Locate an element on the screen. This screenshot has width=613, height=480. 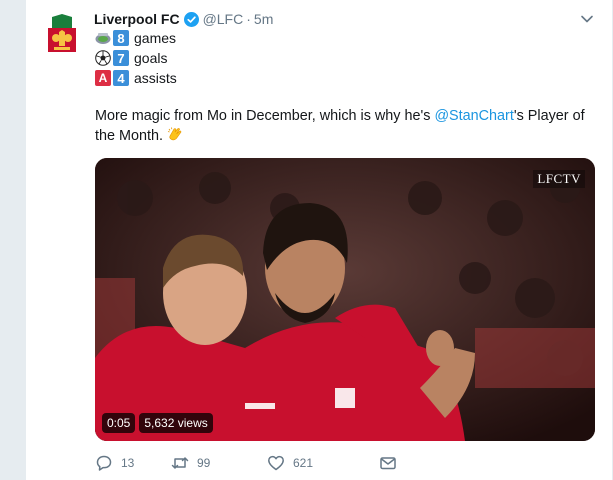
reply-button: 13 is located at coordinates (133, 463).